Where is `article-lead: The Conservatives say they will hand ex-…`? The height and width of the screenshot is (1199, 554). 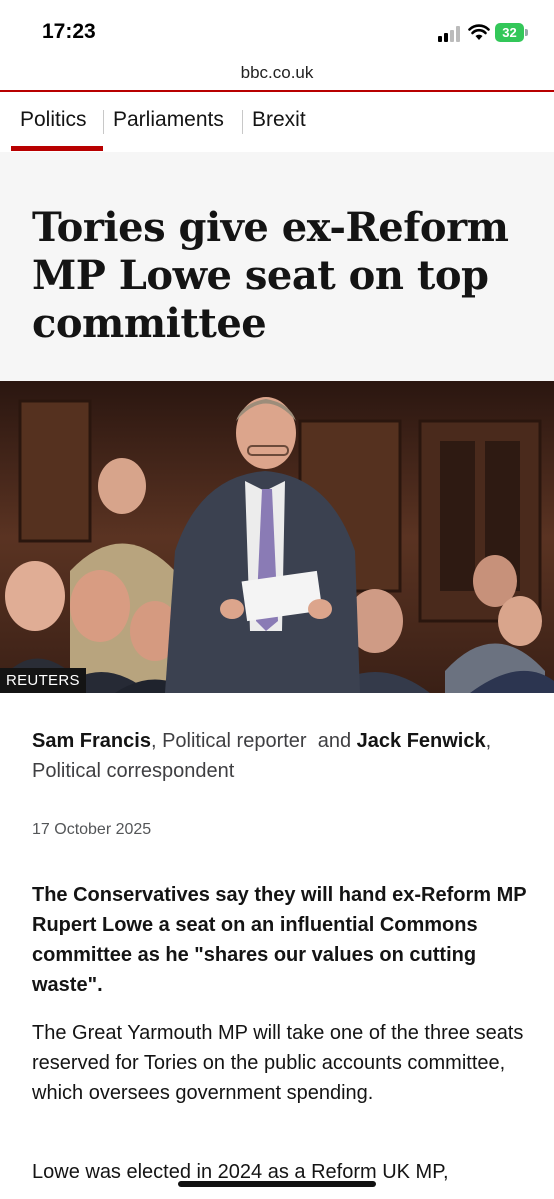
article-lead: The Conservatives say they will hand ex-… is located at coordinates (279, 940).